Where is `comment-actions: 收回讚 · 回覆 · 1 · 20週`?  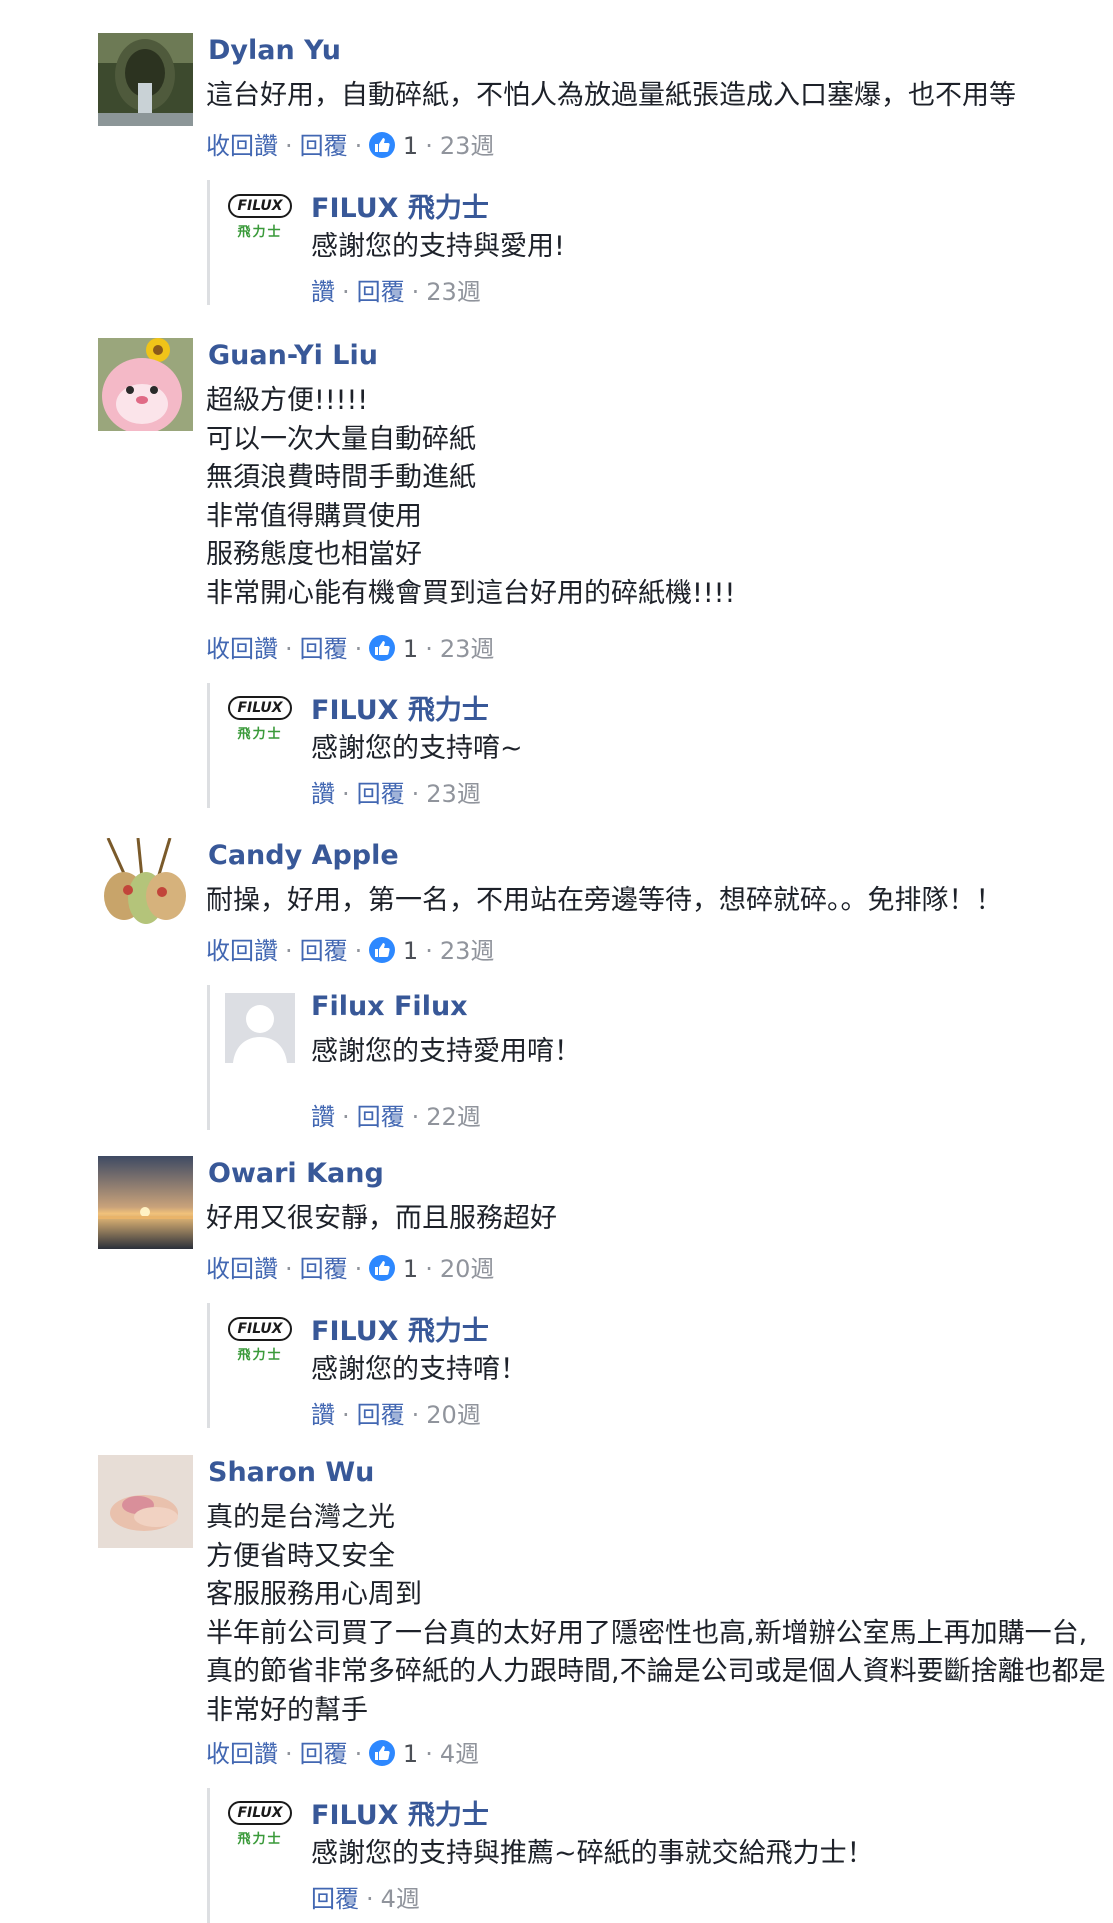
comment-actions: 收回讚 · 回覆 · 1 · 20週 is located at coordinates (350, 1269).